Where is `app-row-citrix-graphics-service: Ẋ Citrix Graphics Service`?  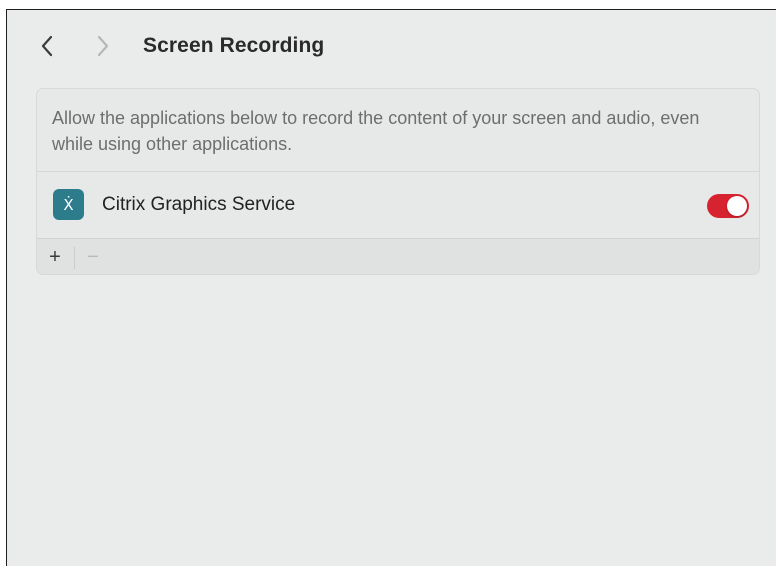 app-row-citrix-graphics-service: Ẋ Citrix Graphics Service is located at coordinates (398, 205).